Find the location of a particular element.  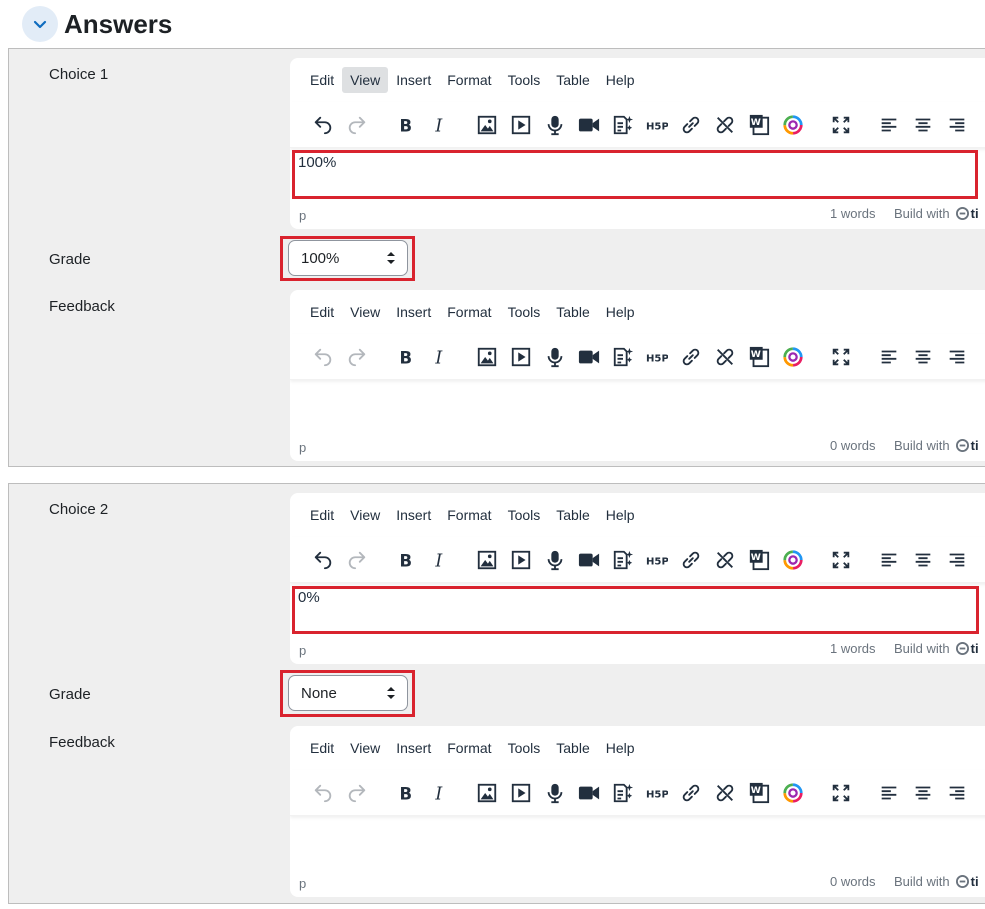

choice-content-area: 0% is located at coordinates (637, 611).